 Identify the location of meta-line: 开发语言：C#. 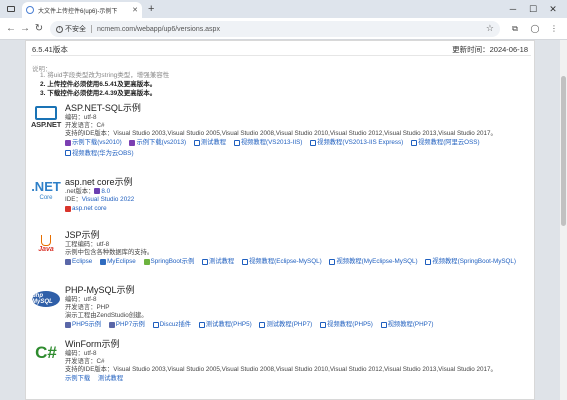
(85, 125).